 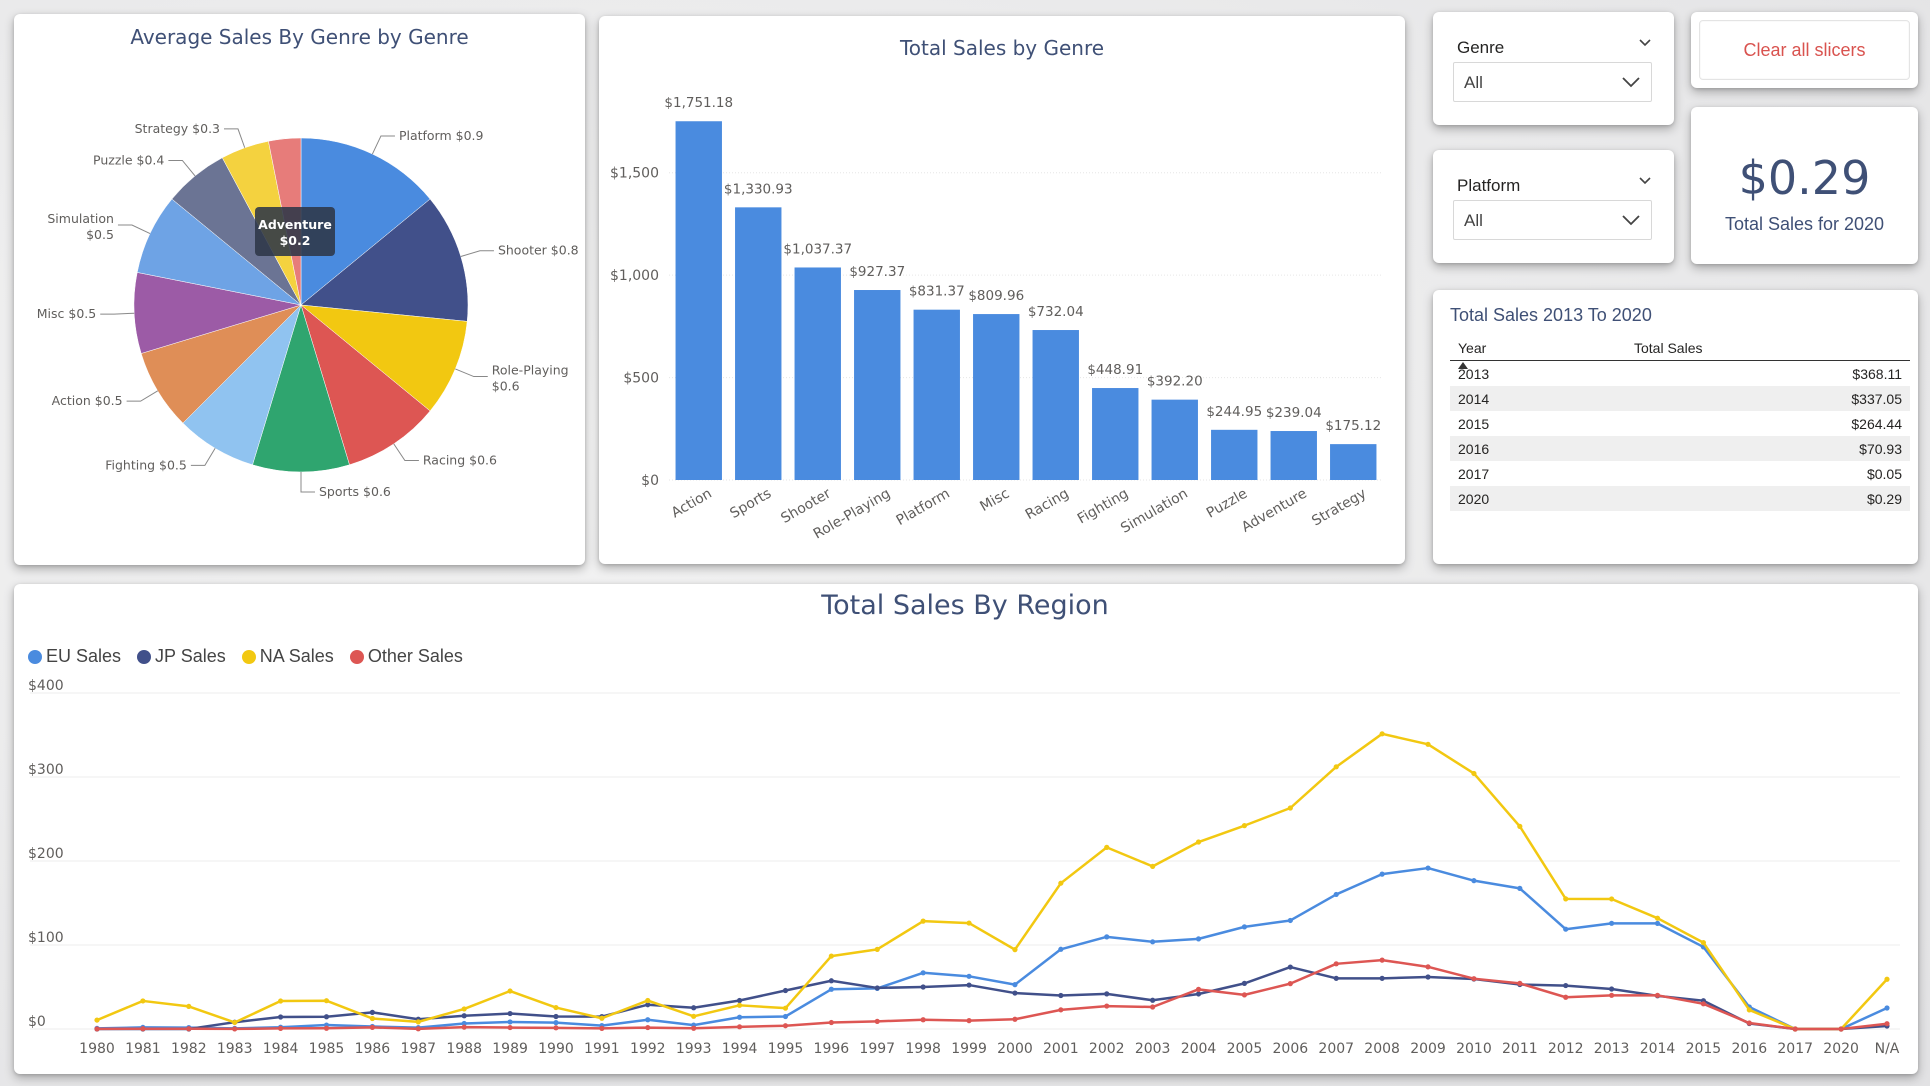 What do you see at coordinates (750, 504) in the screenshot?
I see `bar-category-label: Sports` at bounding box center [750, 504].